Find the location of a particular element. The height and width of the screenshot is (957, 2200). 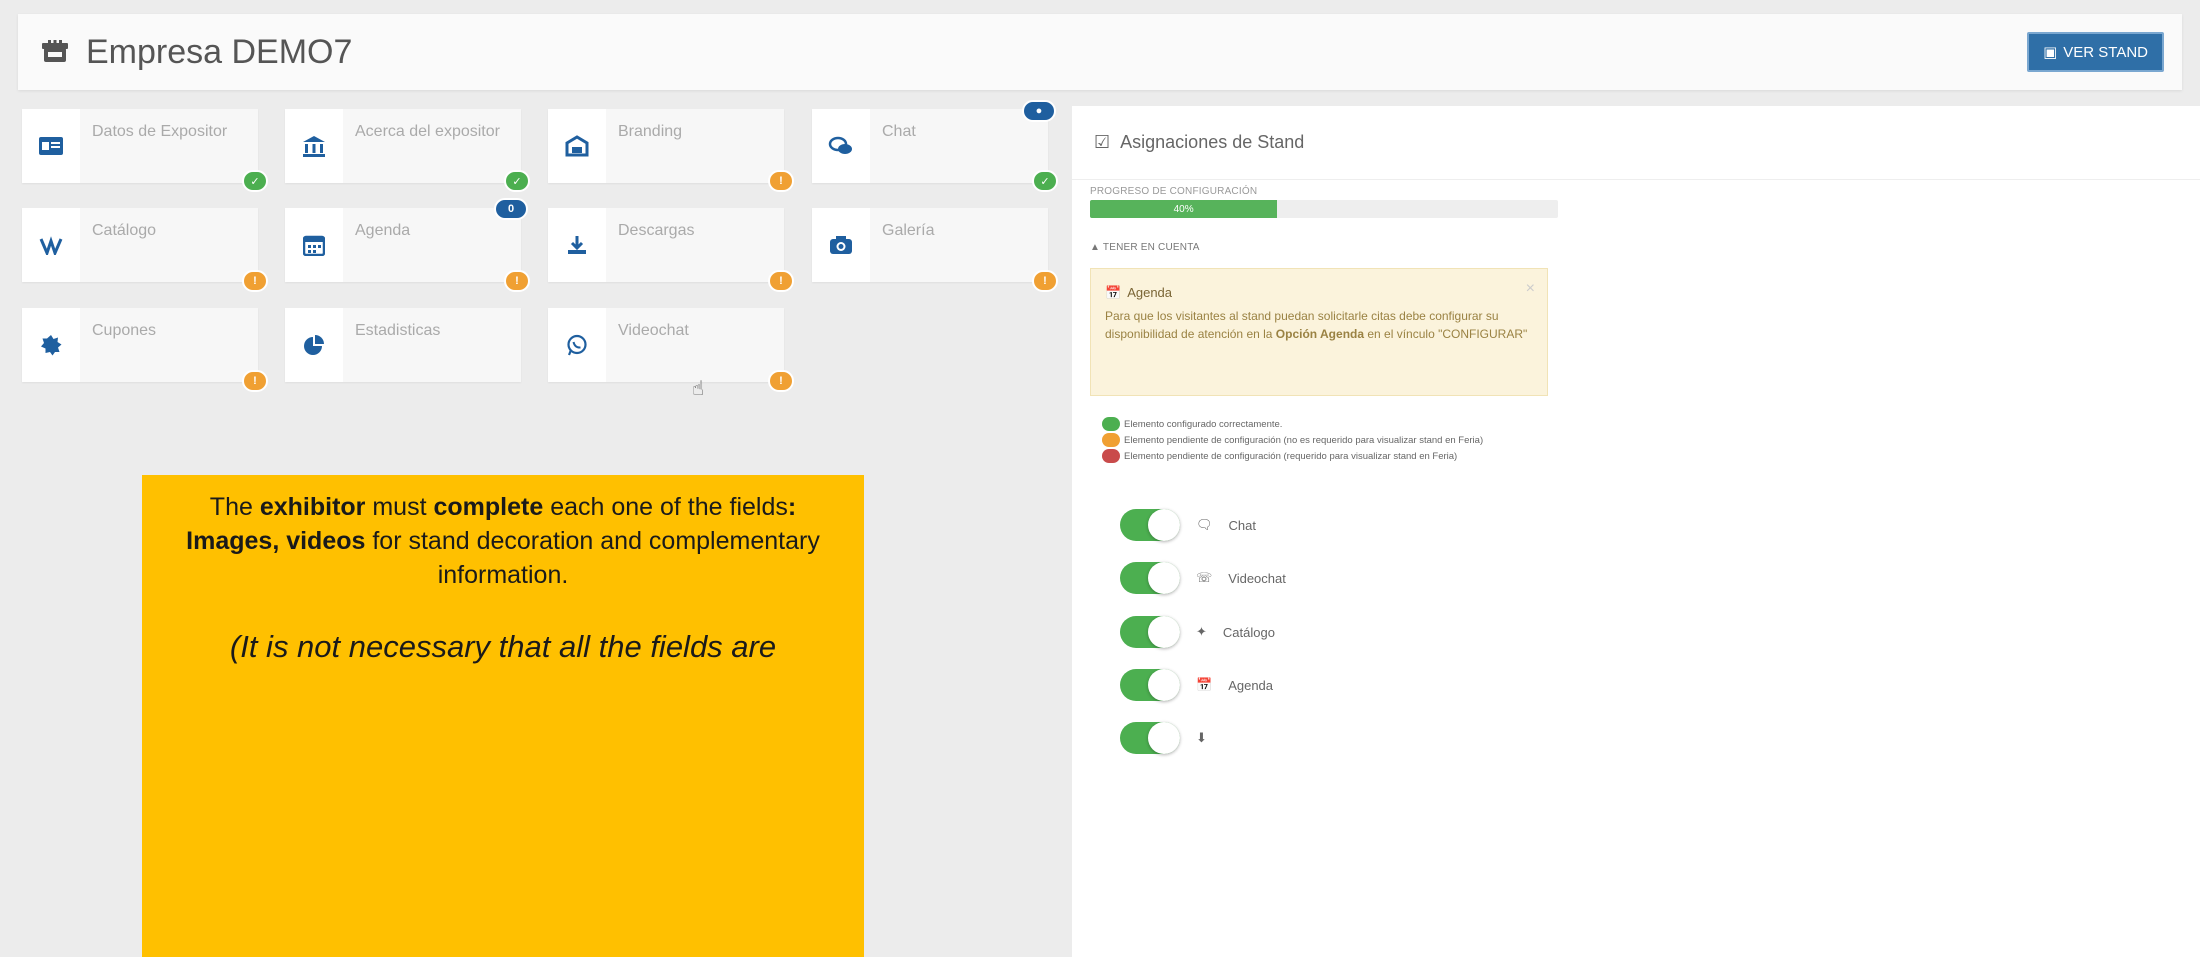

progress-bar: 40% is located at coordinates (1324, 209).